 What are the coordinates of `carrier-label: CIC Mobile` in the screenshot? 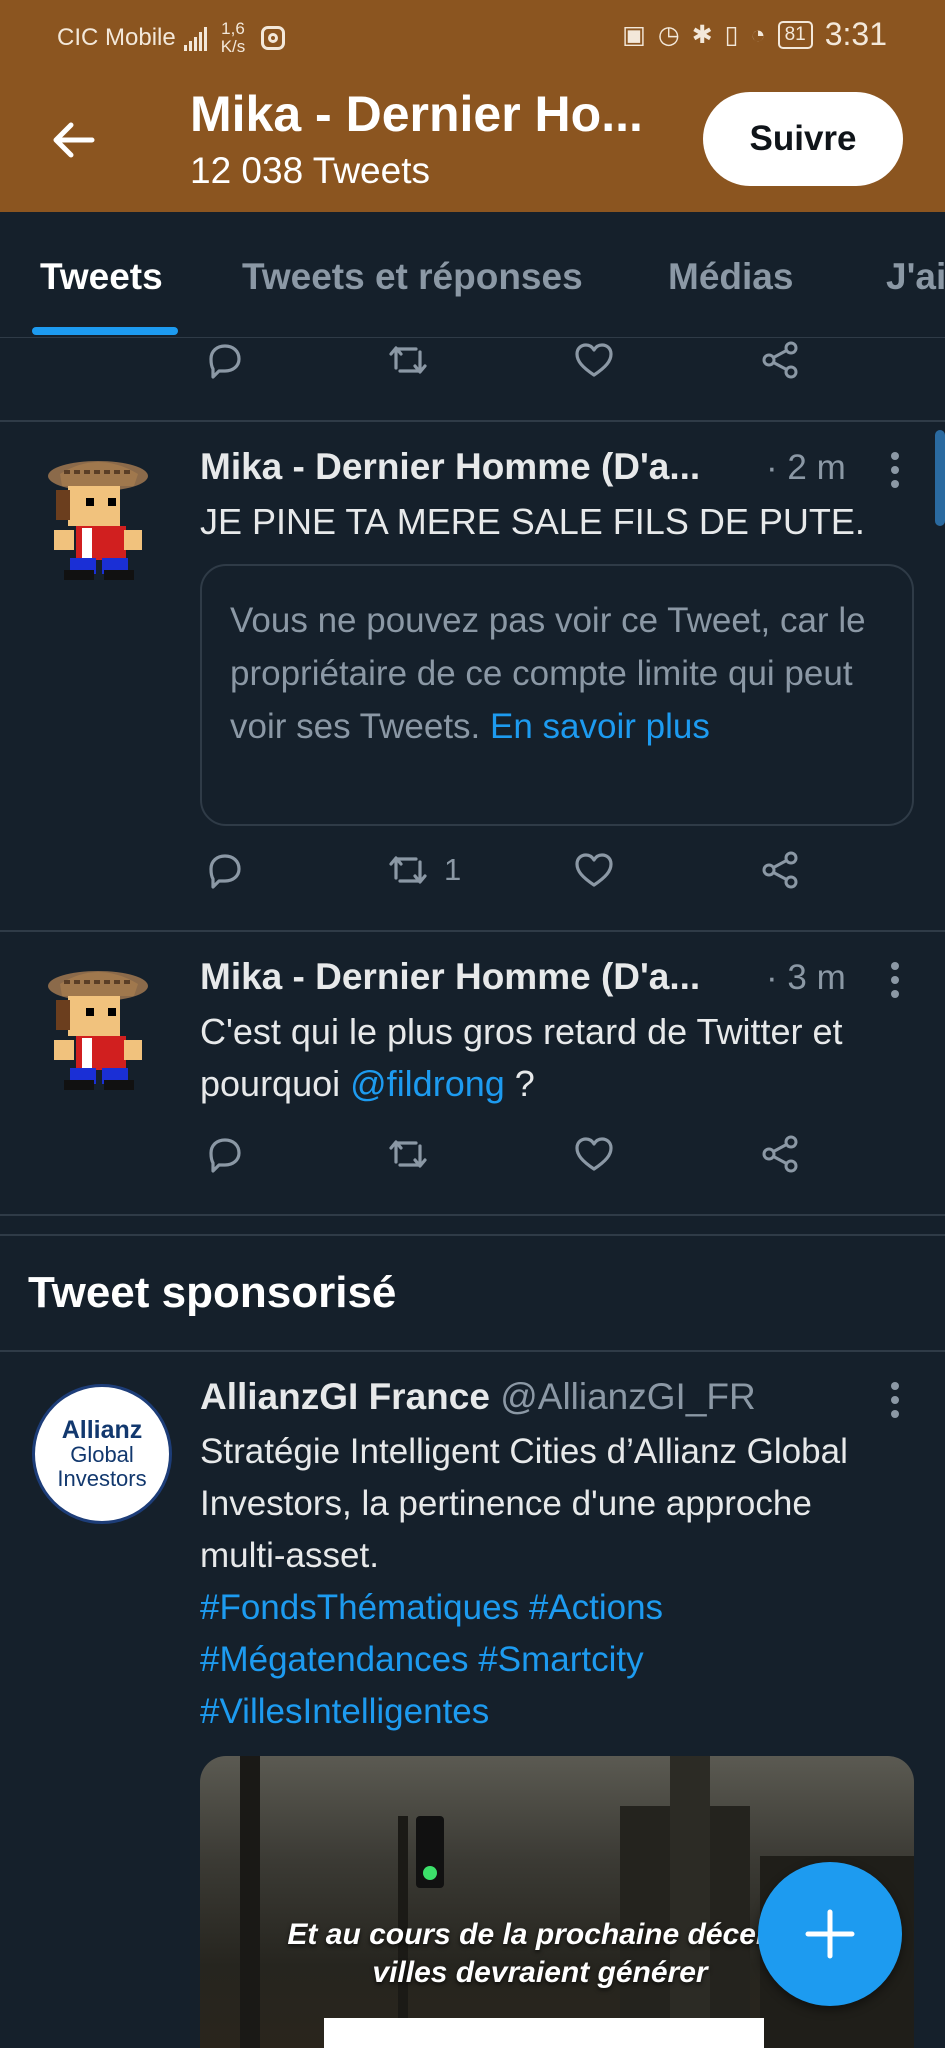 It's located at (116, 37).